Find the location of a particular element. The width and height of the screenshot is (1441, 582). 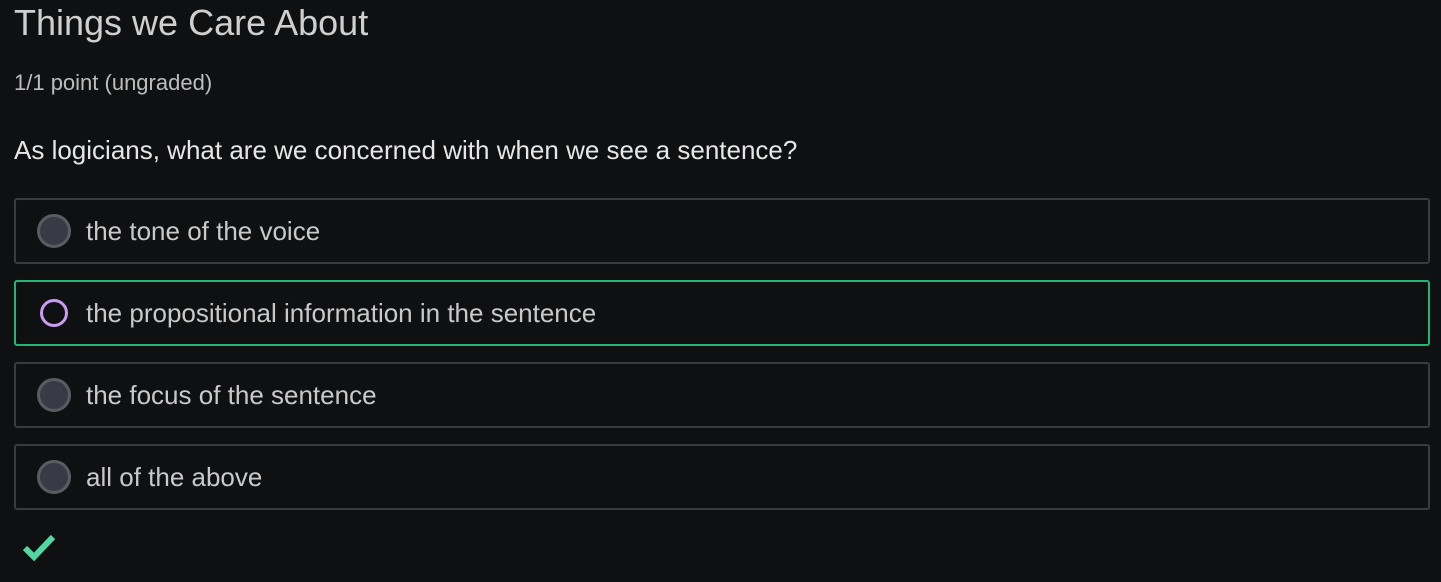

answer-option-label: the tone of the voice is located at coordinates (203, 231).